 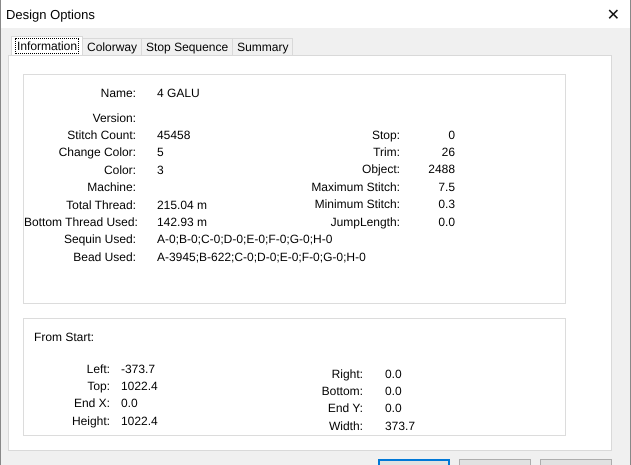 What do you see at coordinates (441, 169) in the screenshot?
I see `field-value: 2488` at bounding box center [441, 169].